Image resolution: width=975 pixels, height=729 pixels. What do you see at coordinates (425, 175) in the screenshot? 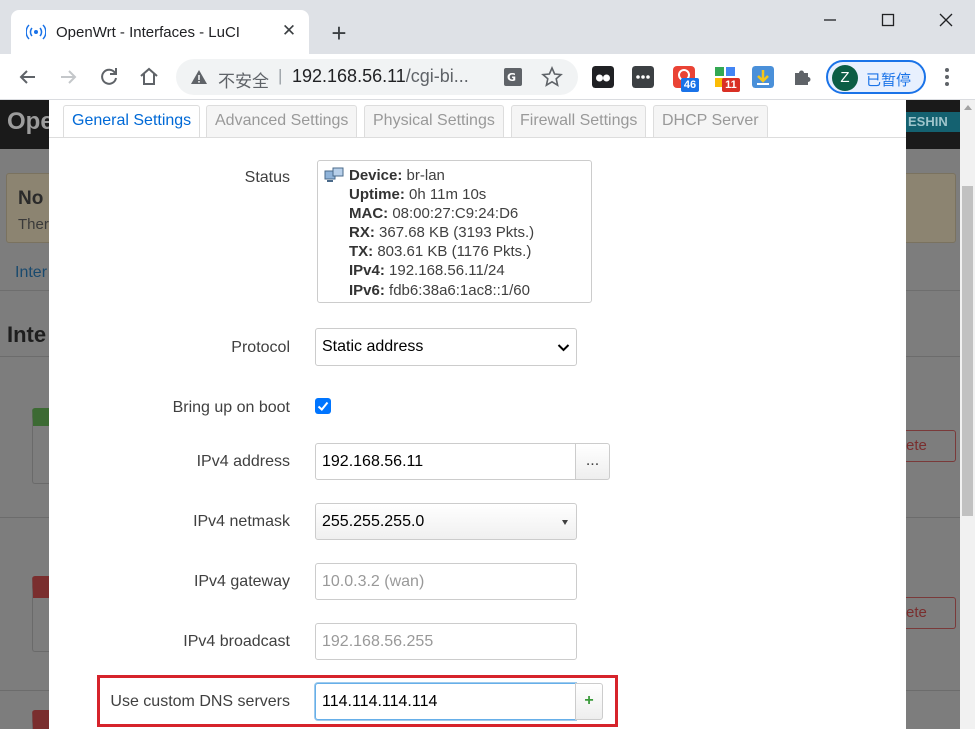
I see `status-value: br-lan` at bounding box center [425, 175].